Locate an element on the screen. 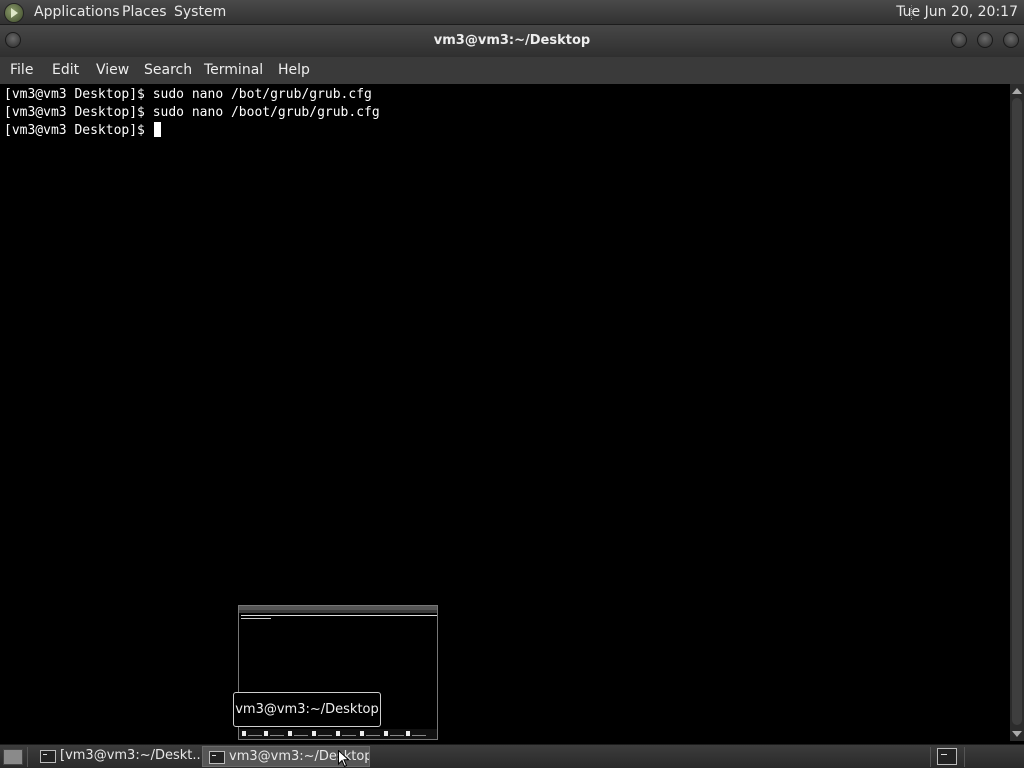 The height and width of the screenshot is (768, 1024). scroll-up-icon is located at coordinates (1017, 91).